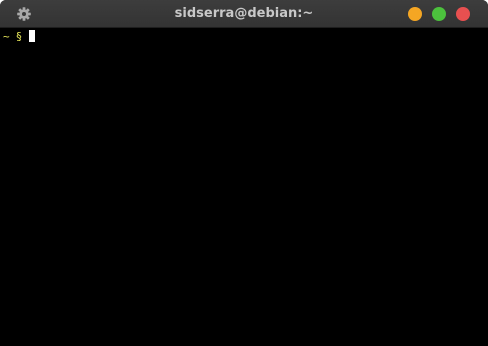 The height and width of the screenshot is (346, 488). What do you see at coordinates (415, 14) in the screenshot?
I see `minimize-button` at bounding box center [415, 14].